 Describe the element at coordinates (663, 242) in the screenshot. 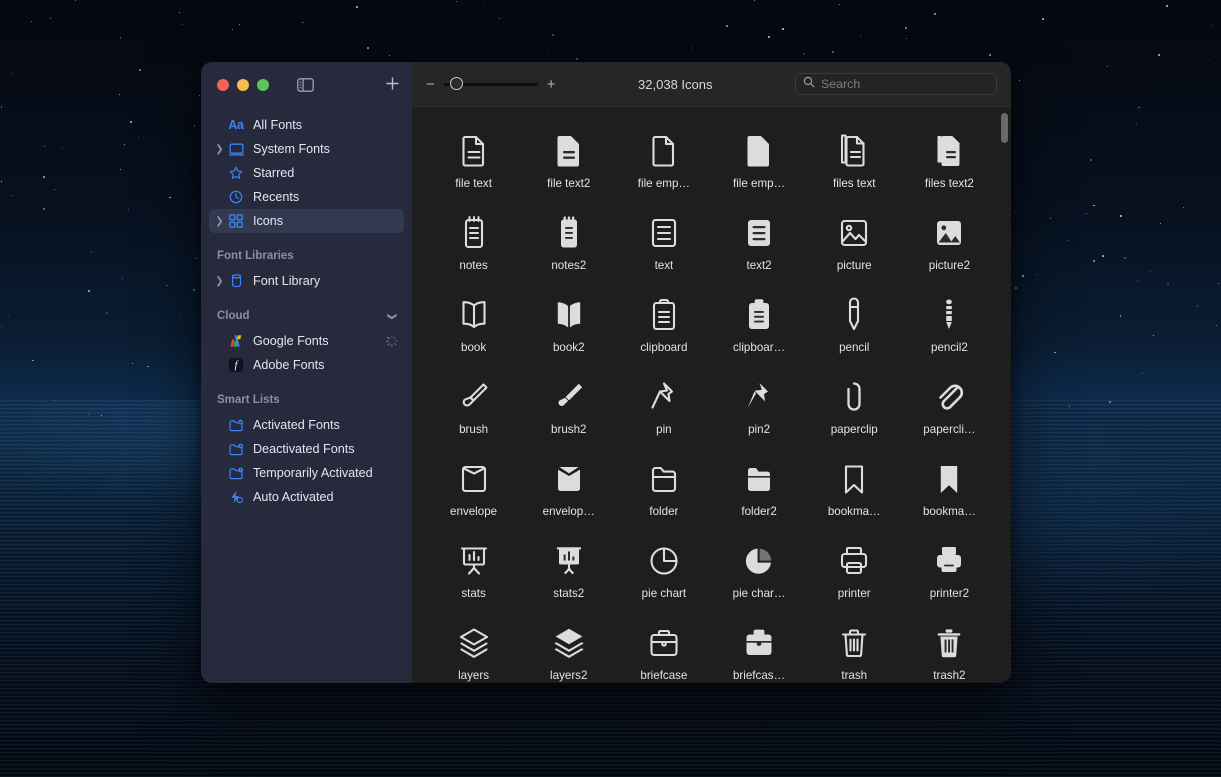

I see `icon-cell: text` at that location.